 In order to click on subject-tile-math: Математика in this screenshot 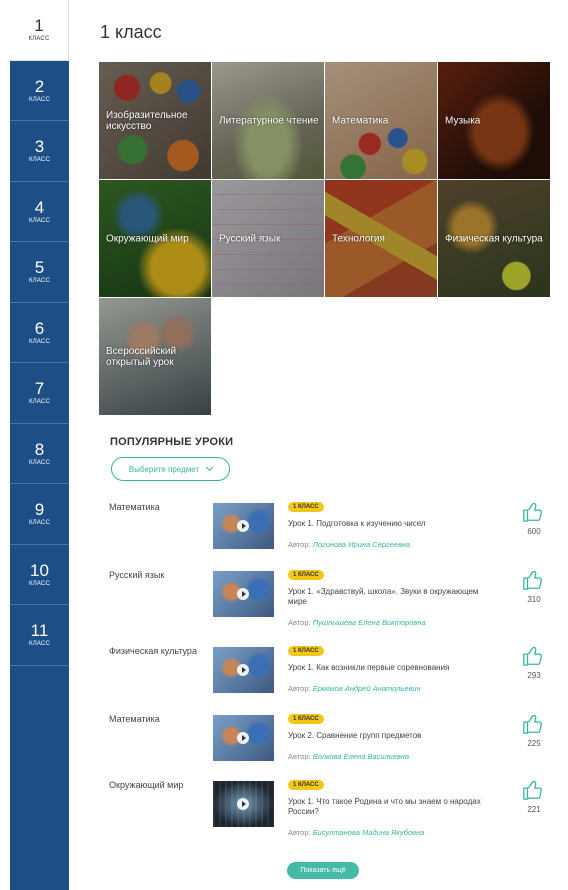, I will do `click(381, 120)`.